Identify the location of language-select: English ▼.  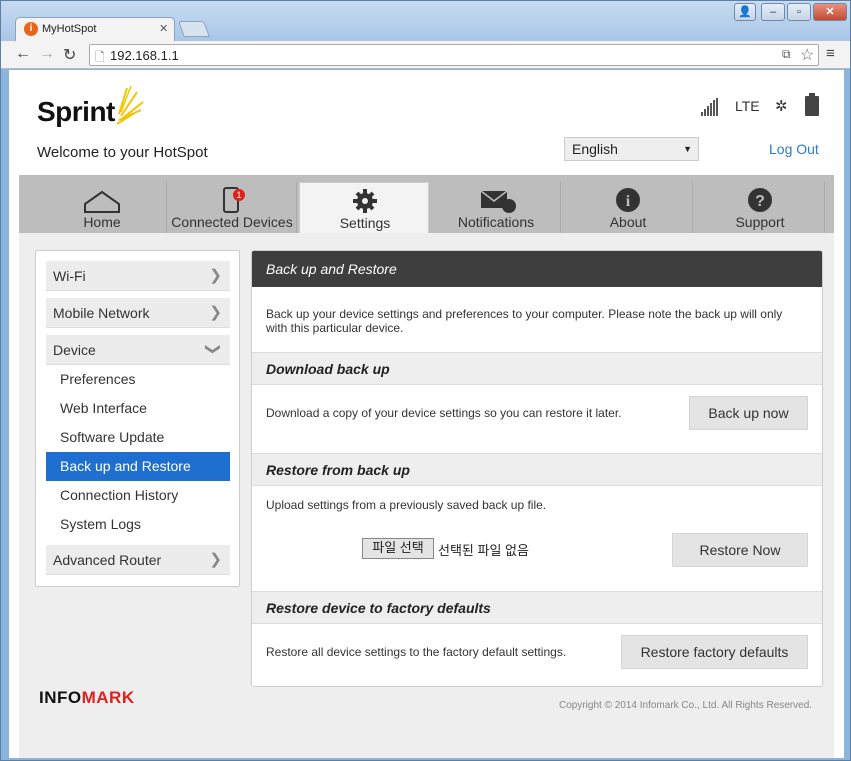
(631, 149).